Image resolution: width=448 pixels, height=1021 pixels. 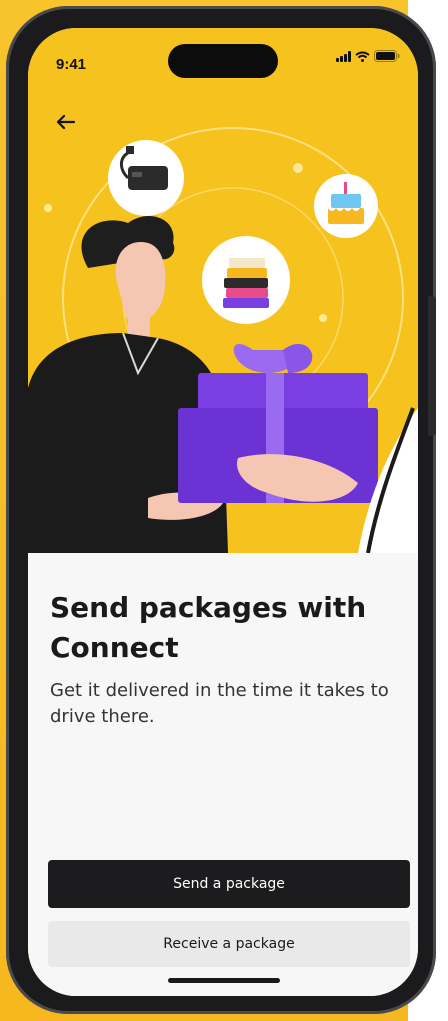 What do you see at coordinates (346, 206) in the screenshot?
I see `cake-icon` at bounding box center [346, 206].